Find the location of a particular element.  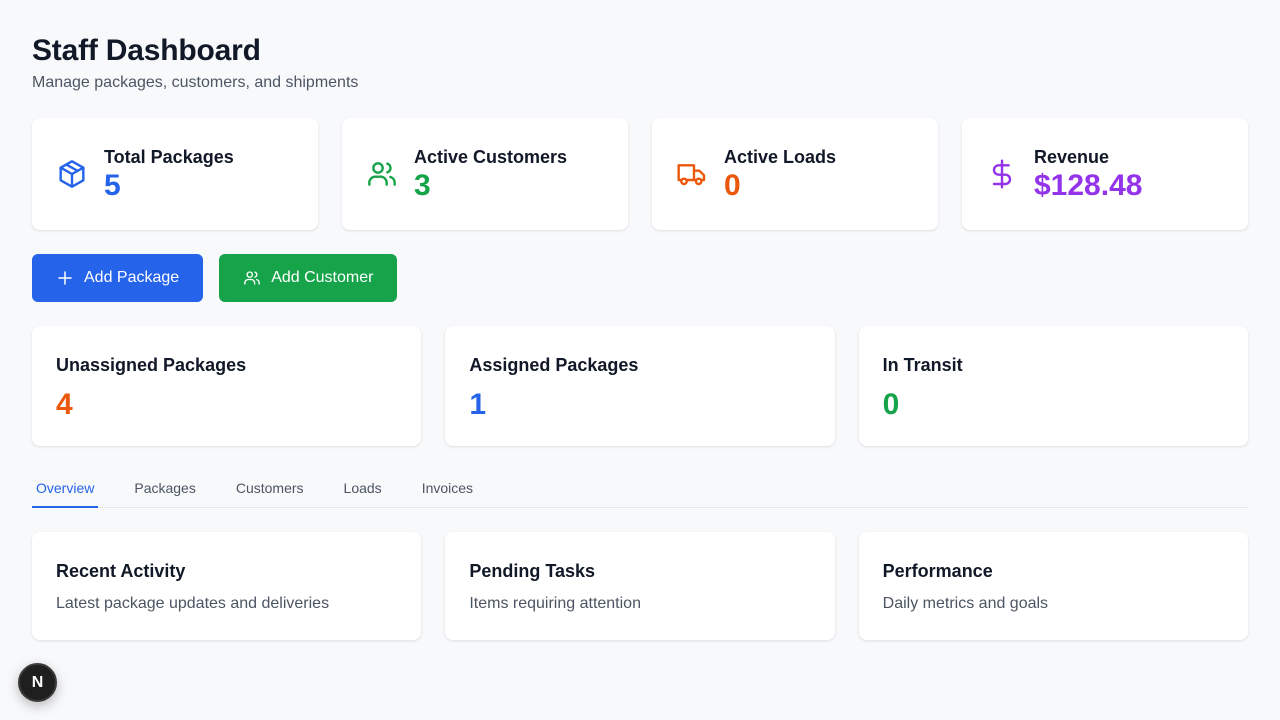

summary-value: 1 is located at coordinates (478, 404).